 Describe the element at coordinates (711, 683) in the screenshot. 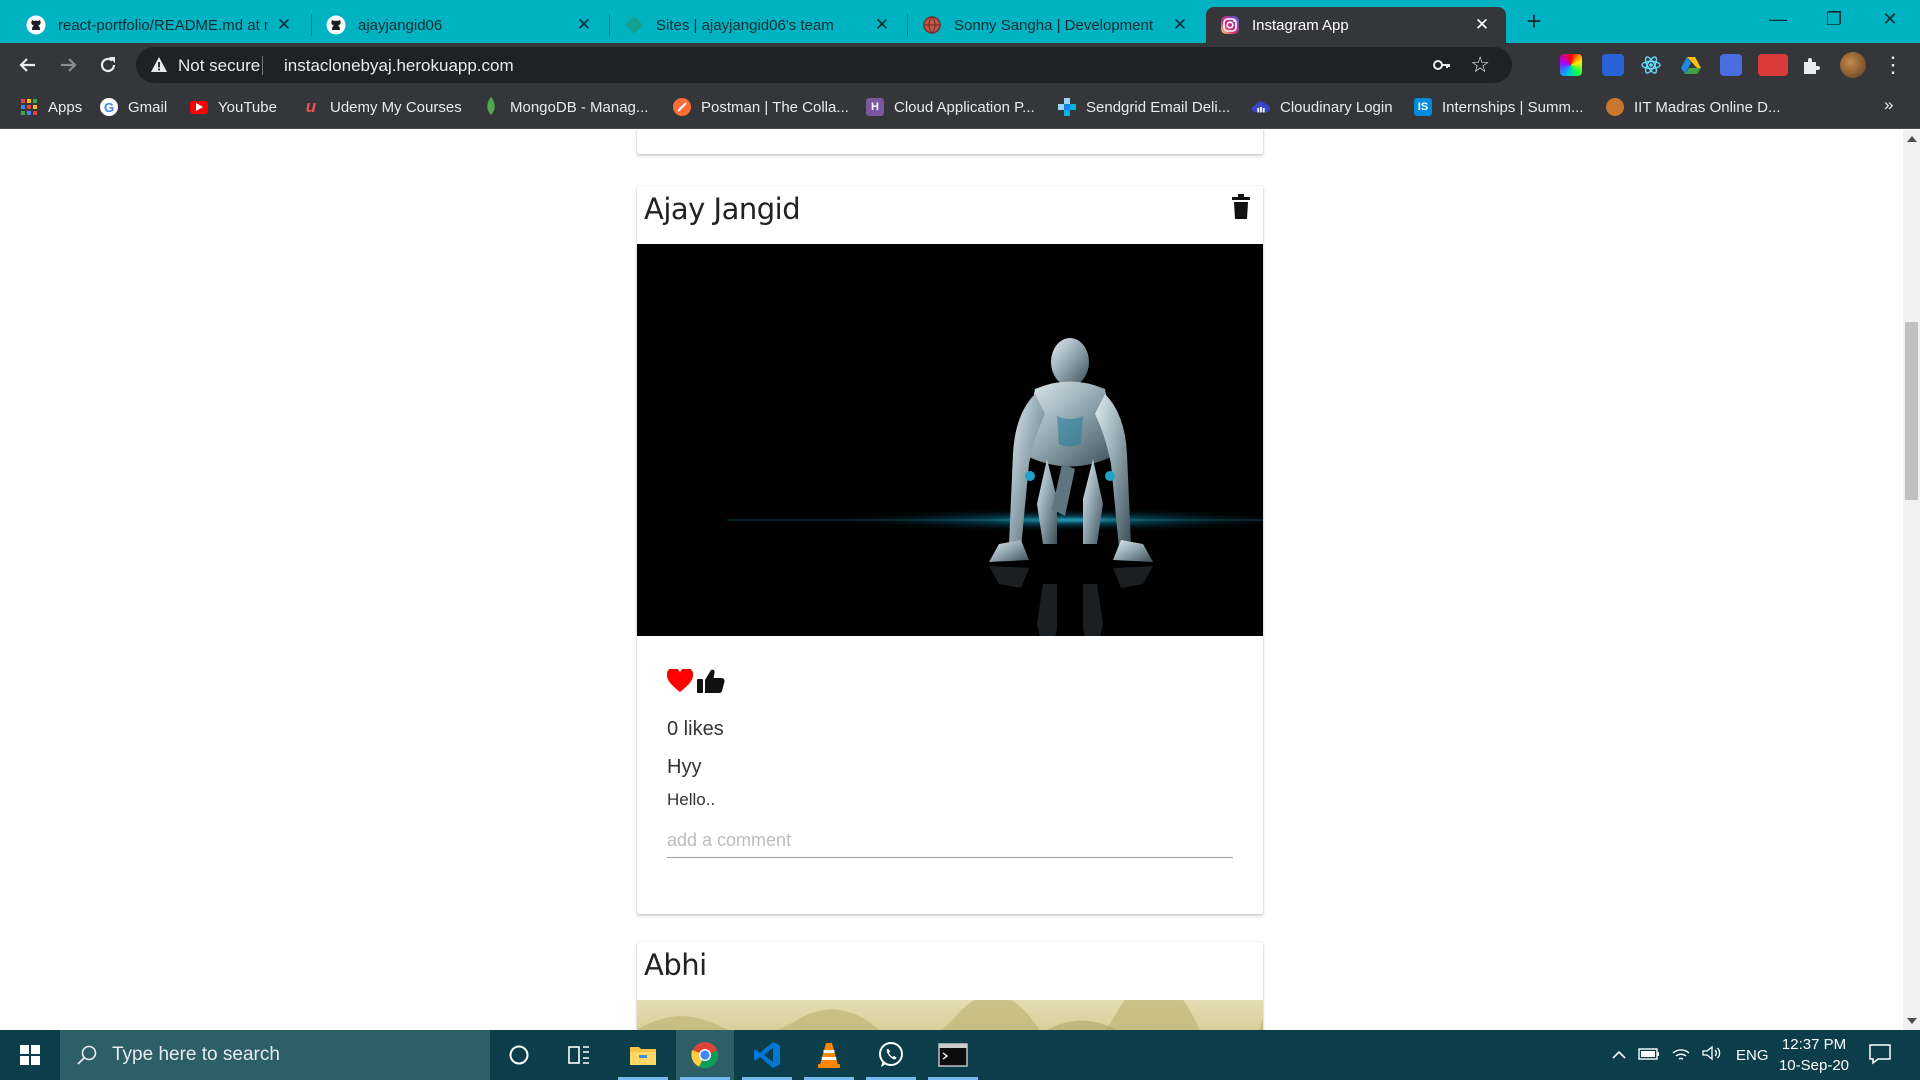

I see `thumbs-up-icon` at that location.